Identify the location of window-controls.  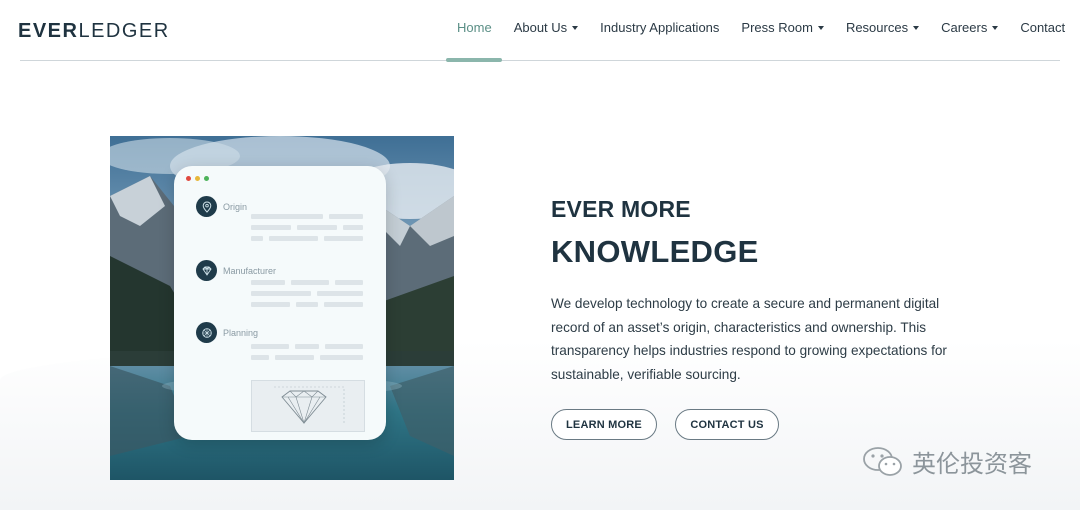
(197, 178).